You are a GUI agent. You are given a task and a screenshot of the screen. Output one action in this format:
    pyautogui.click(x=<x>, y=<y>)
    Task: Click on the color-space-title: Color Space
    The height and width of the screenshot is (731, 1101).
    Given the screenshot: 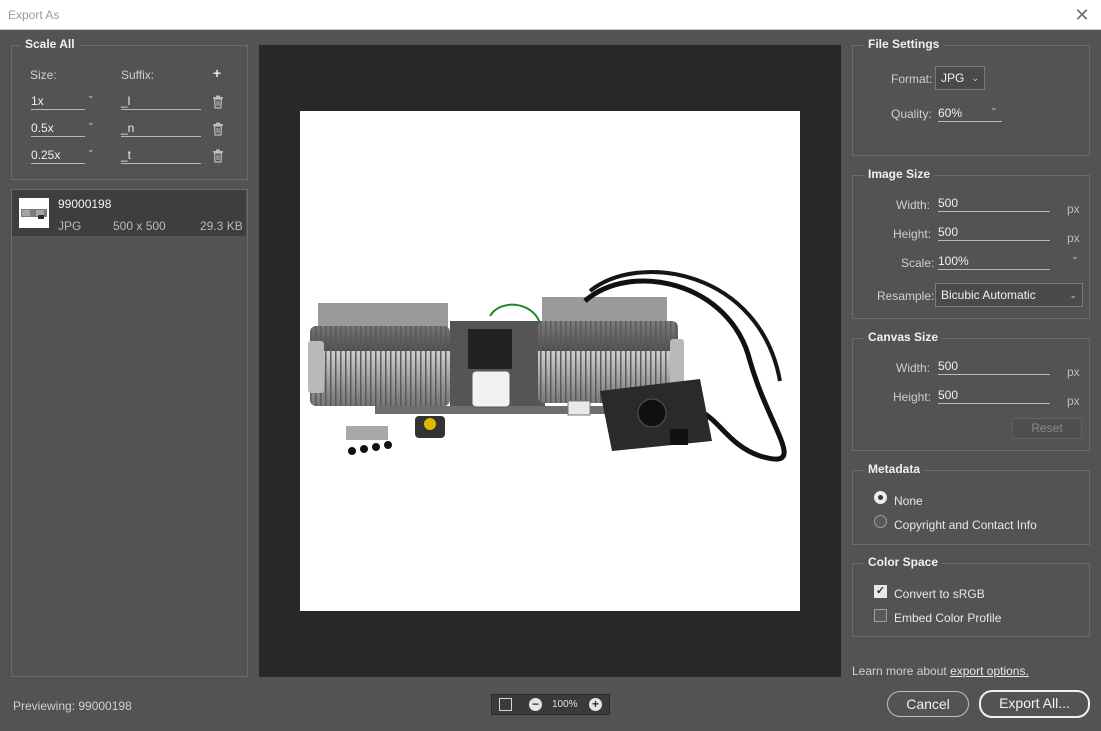 What is the action you would take?
    pyautogui.click(x=903, y=562)
    